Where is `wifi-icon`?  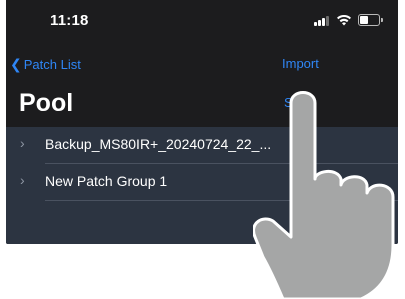
wifi-icon is located at coordinates (344, 20).